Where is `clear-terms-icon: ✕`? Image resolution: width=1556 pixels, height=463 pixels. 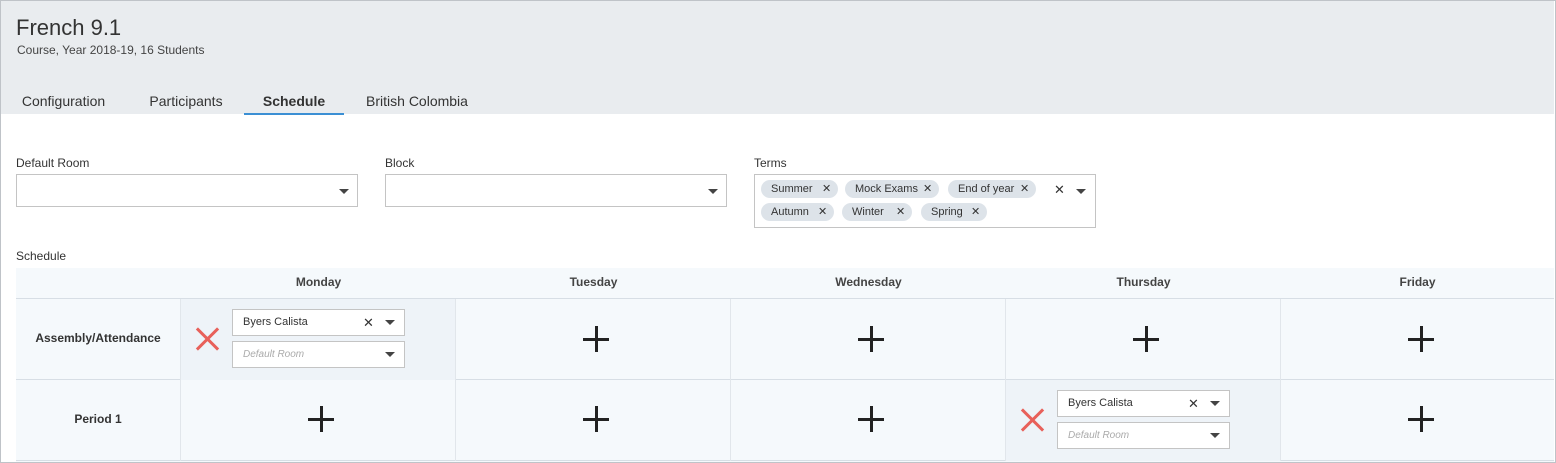 clear-terms-icon: ✕ is located at coordinates (1059, 190).